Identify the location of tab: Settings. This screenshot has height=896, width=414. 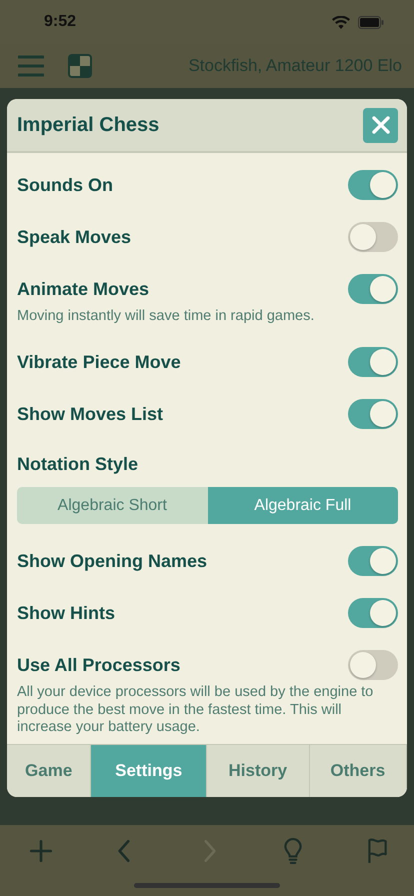
(149, 771).